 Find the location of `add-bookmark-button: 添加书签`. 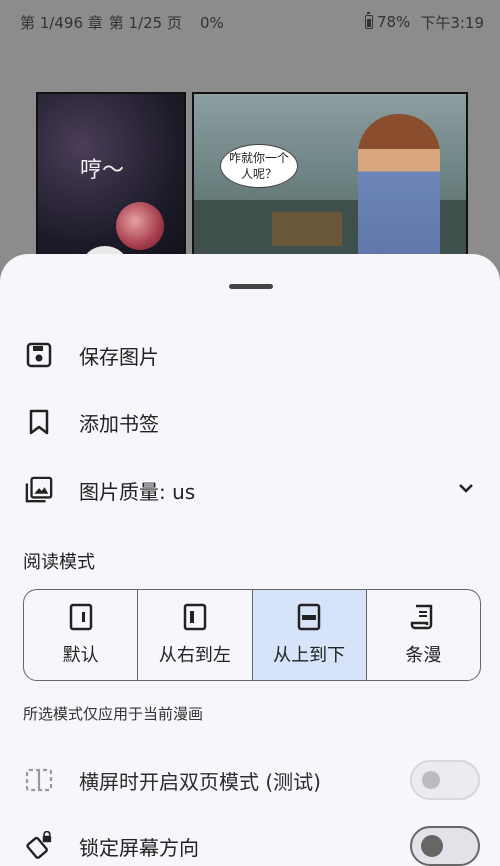

add-bookmark-button: 添加书签 is located at coordinates (250, 422).